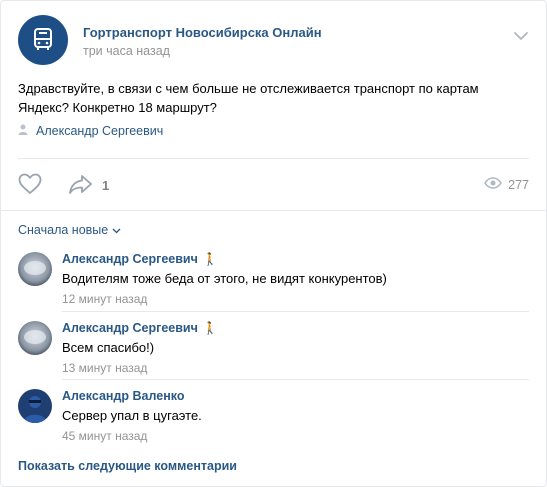 The width and height of the screenshot is (547, 487). Describe the element at coordinates (273, 185) in the screenshot. I see `post-actions: 1 277` at that location.